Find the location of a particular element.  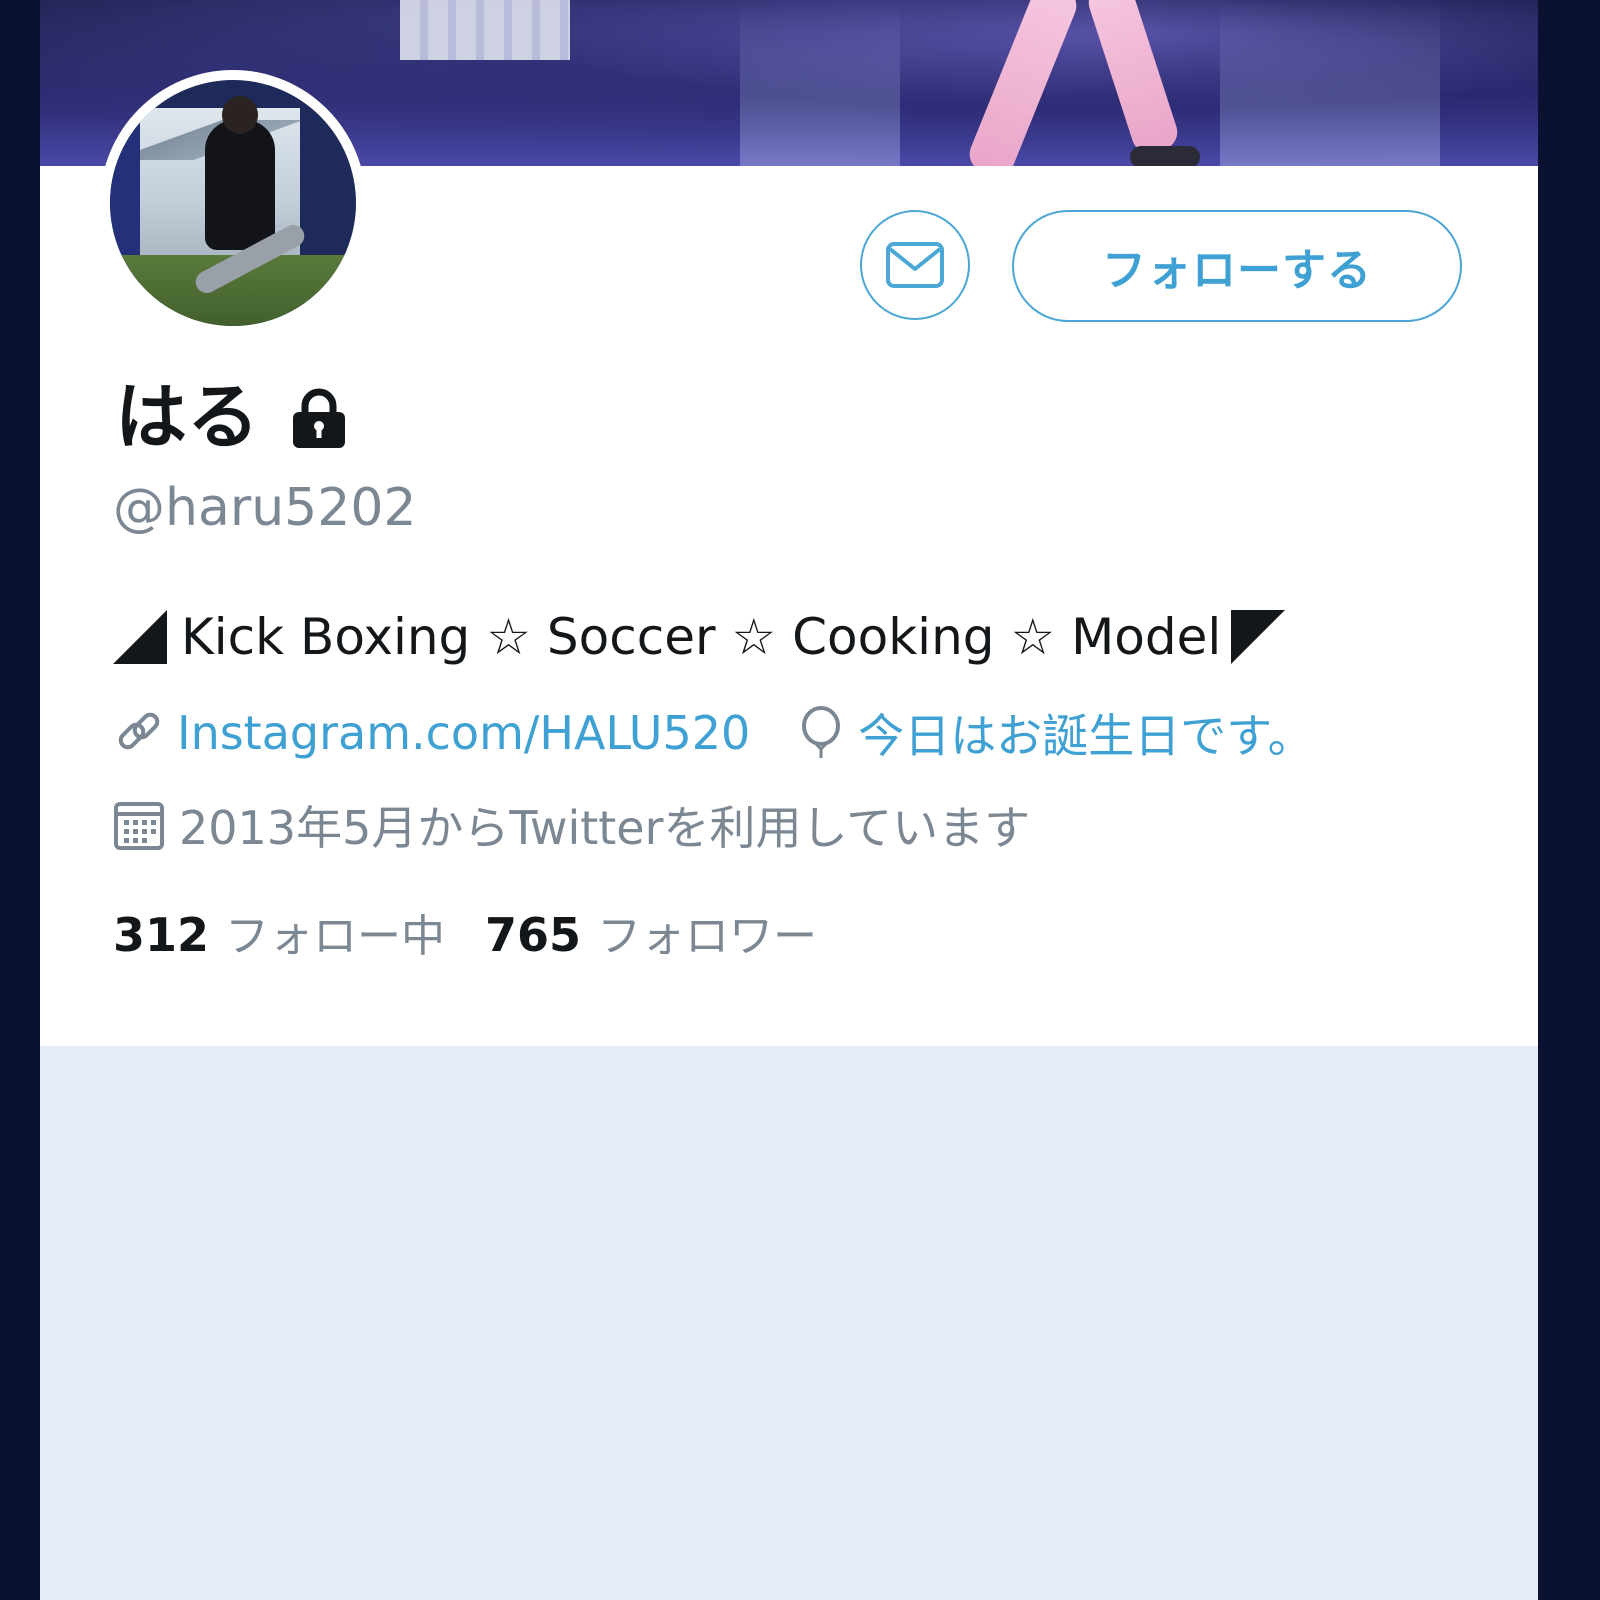

bio-right-triangle-icon is located at coordinates (1258, 637).